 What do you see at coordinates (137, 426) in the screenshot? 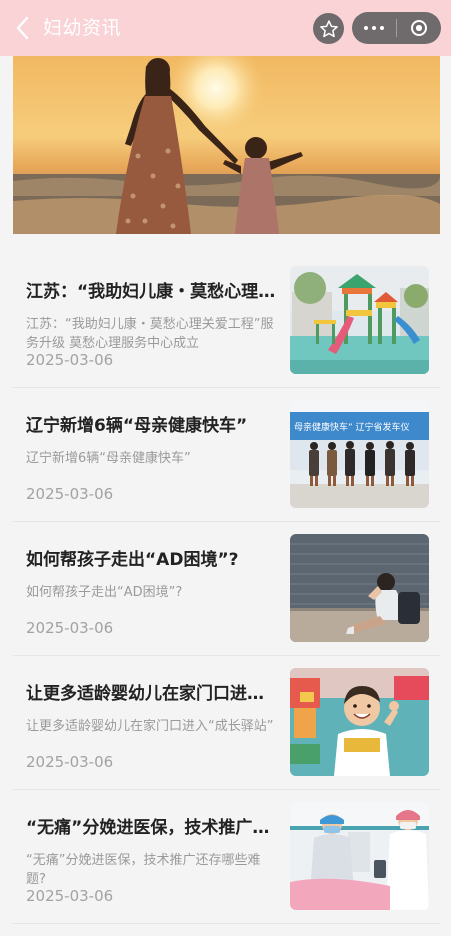
I see `article-title: 辽宁新增6辆“母亲健康快车”` at bounding box center [137, 426].